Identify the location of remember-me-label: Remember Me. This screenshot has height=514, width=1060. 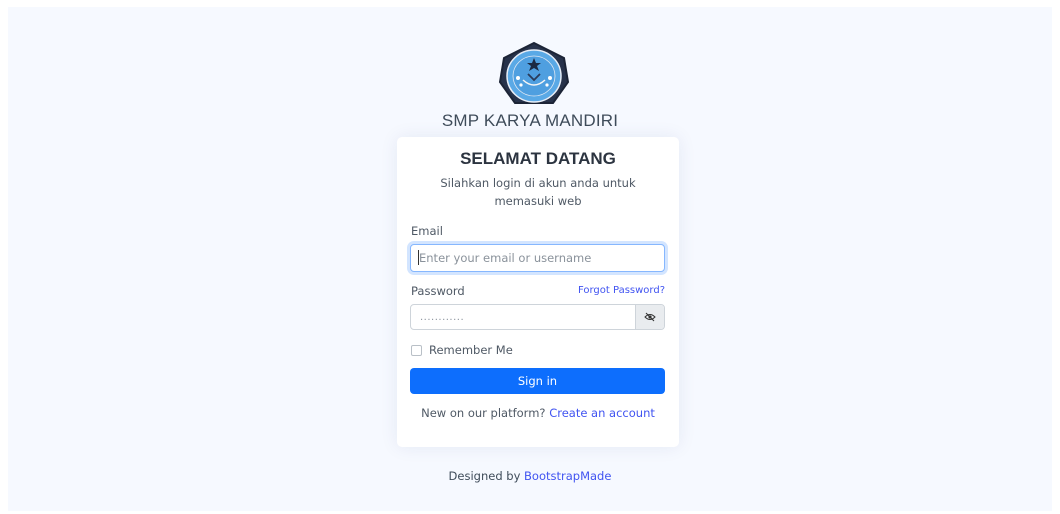
(471, 350).